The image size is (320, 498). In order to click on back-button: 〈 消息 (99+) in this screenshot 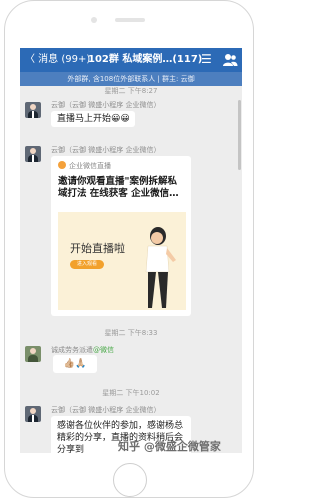, I will do `click(57, 60)`.